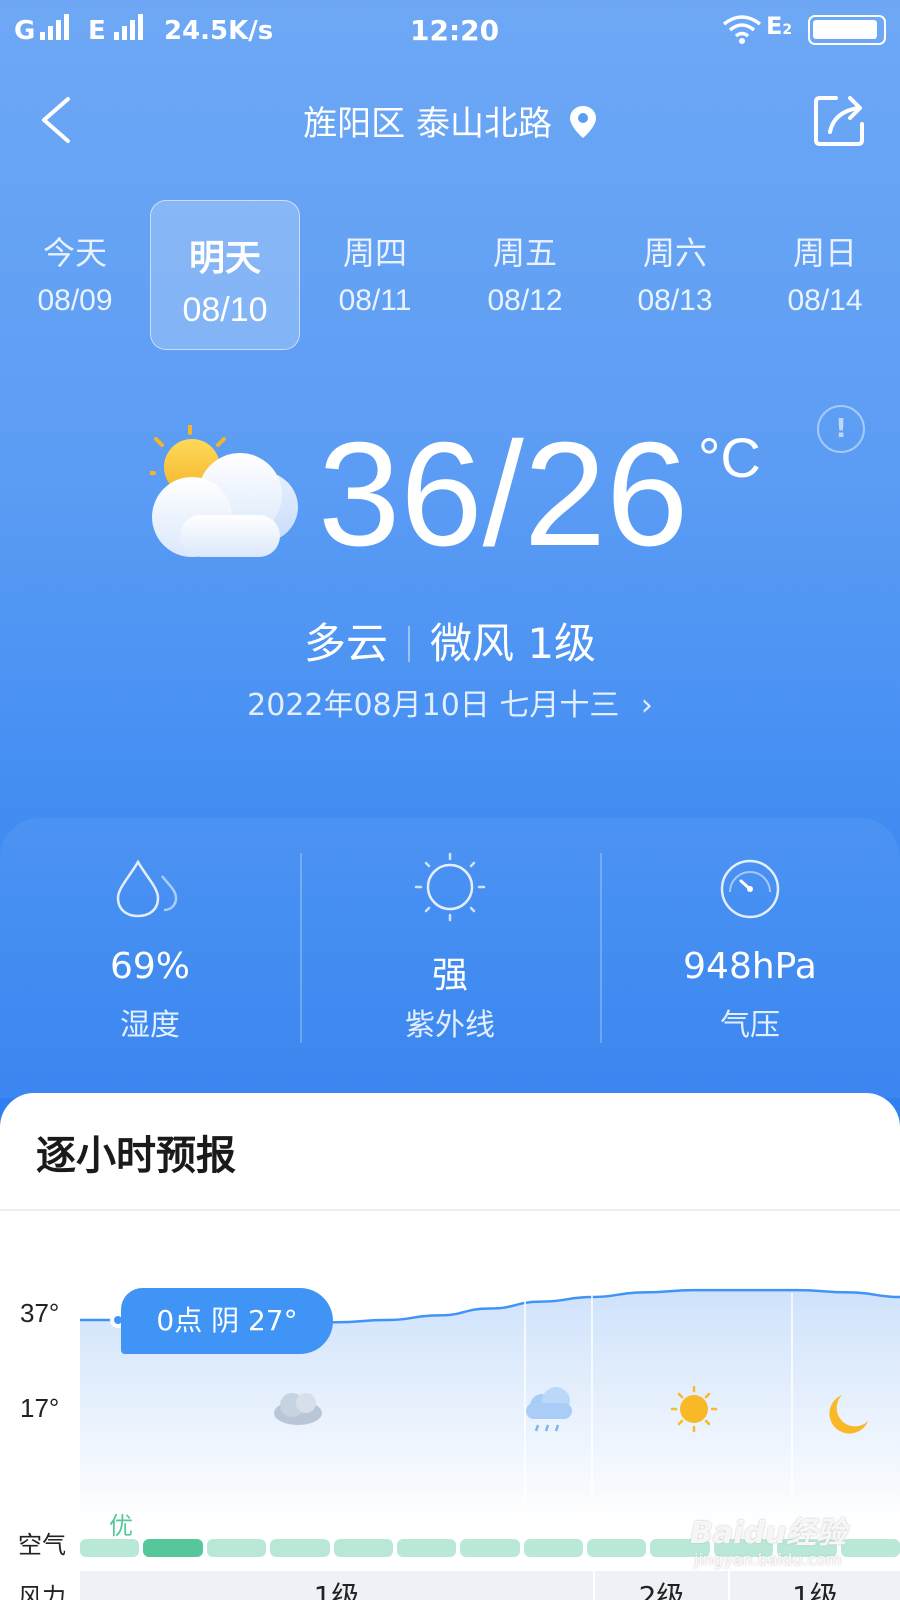  Describe the element at coordinates (450, 1025) in the screenshot. I see `stat-label: 紫外线` at that location.